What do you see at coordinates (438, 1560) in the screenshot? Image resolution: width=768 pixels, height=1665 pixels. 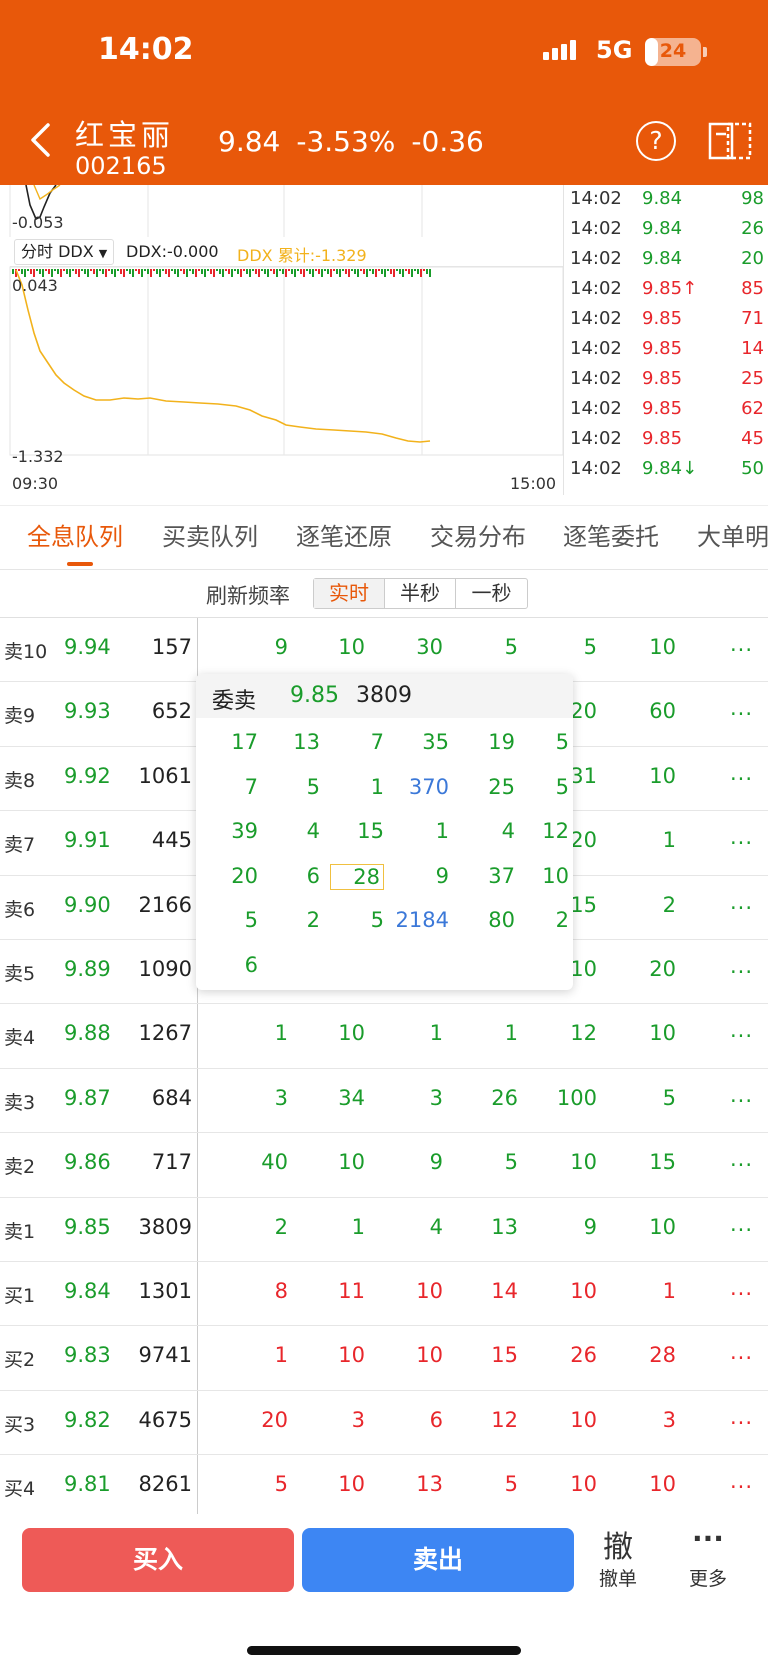 I see `sell-button: 卖出` at bounding box center [438, 1560].